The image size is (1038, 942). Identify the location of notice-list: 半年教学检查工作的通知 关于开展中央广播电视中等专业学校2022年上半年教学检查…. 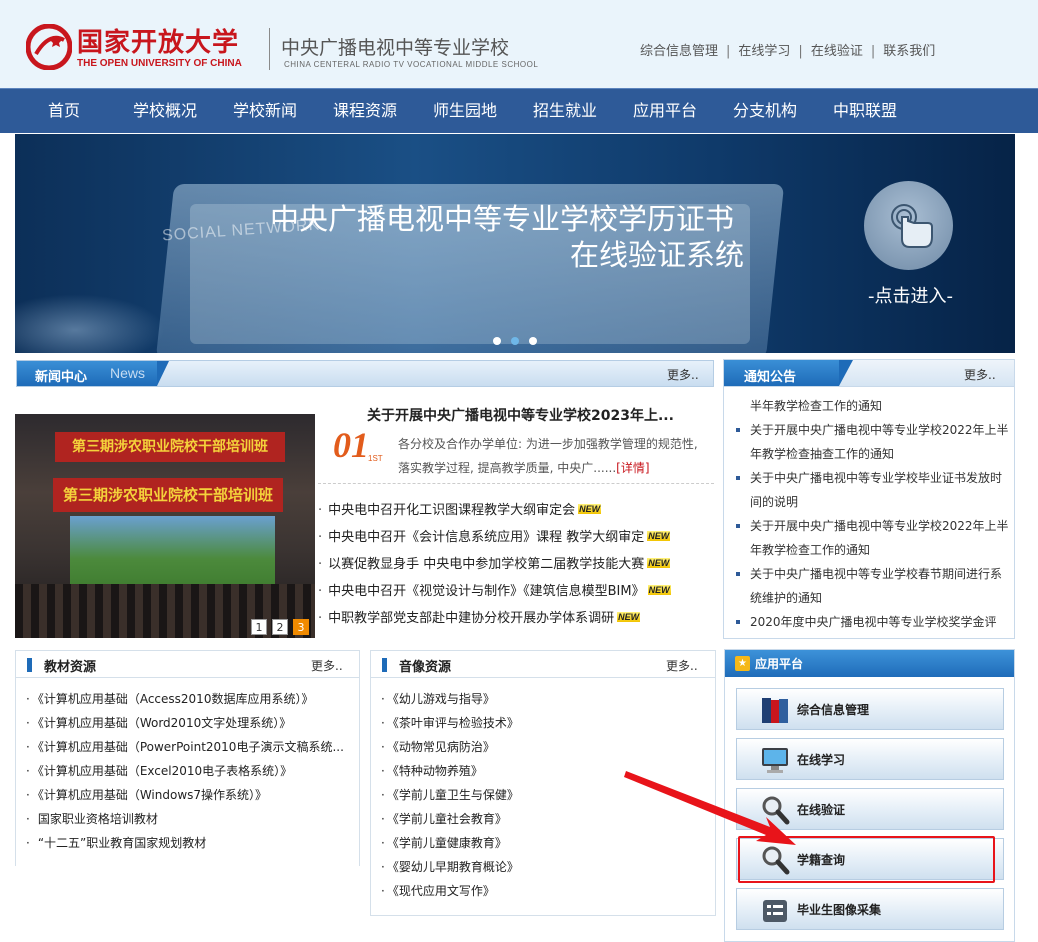
(873, 513).